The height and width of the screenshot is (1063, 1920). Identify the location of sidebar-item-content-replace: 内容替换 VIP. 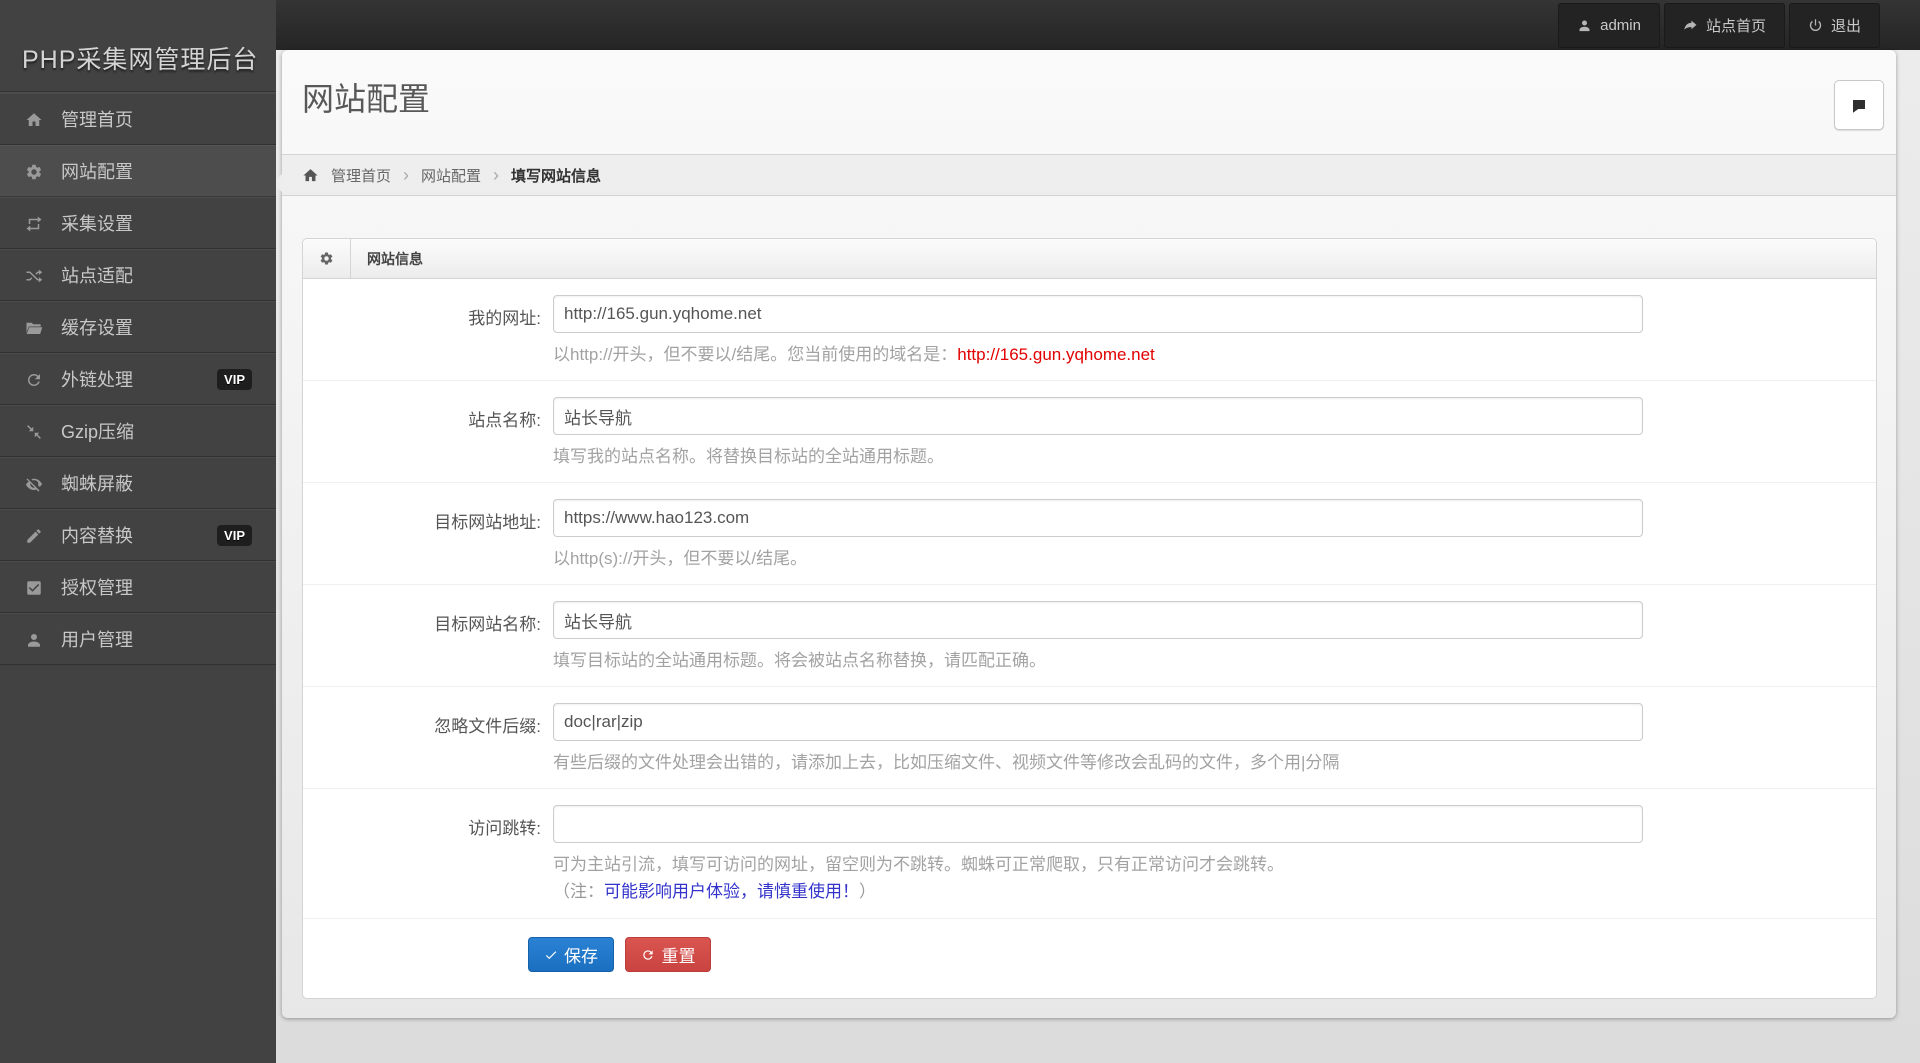
(138, 535).